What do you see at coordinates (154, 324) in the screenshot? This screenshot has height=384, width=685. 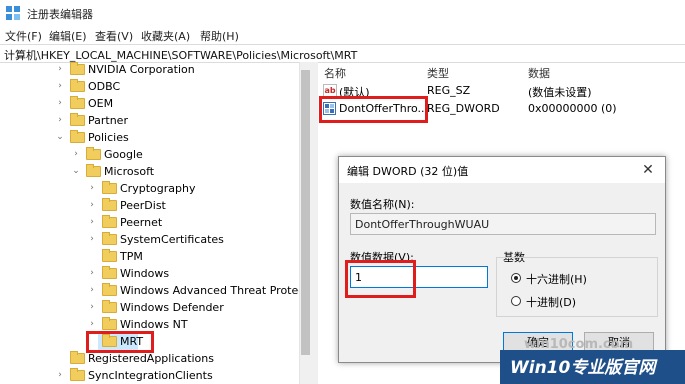 I see `tree-node-label: Windows NT` at bounding box center [154, 324].